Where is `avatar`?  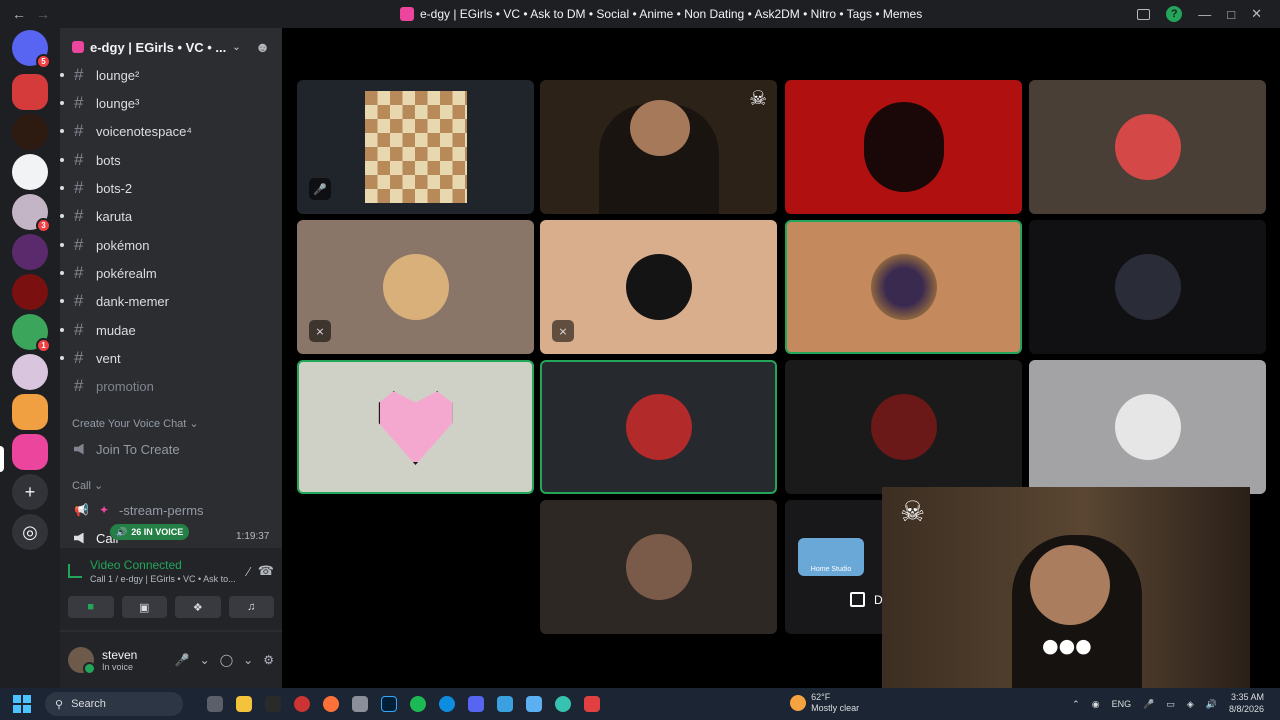
avatar is located at coordinates (82, 661).